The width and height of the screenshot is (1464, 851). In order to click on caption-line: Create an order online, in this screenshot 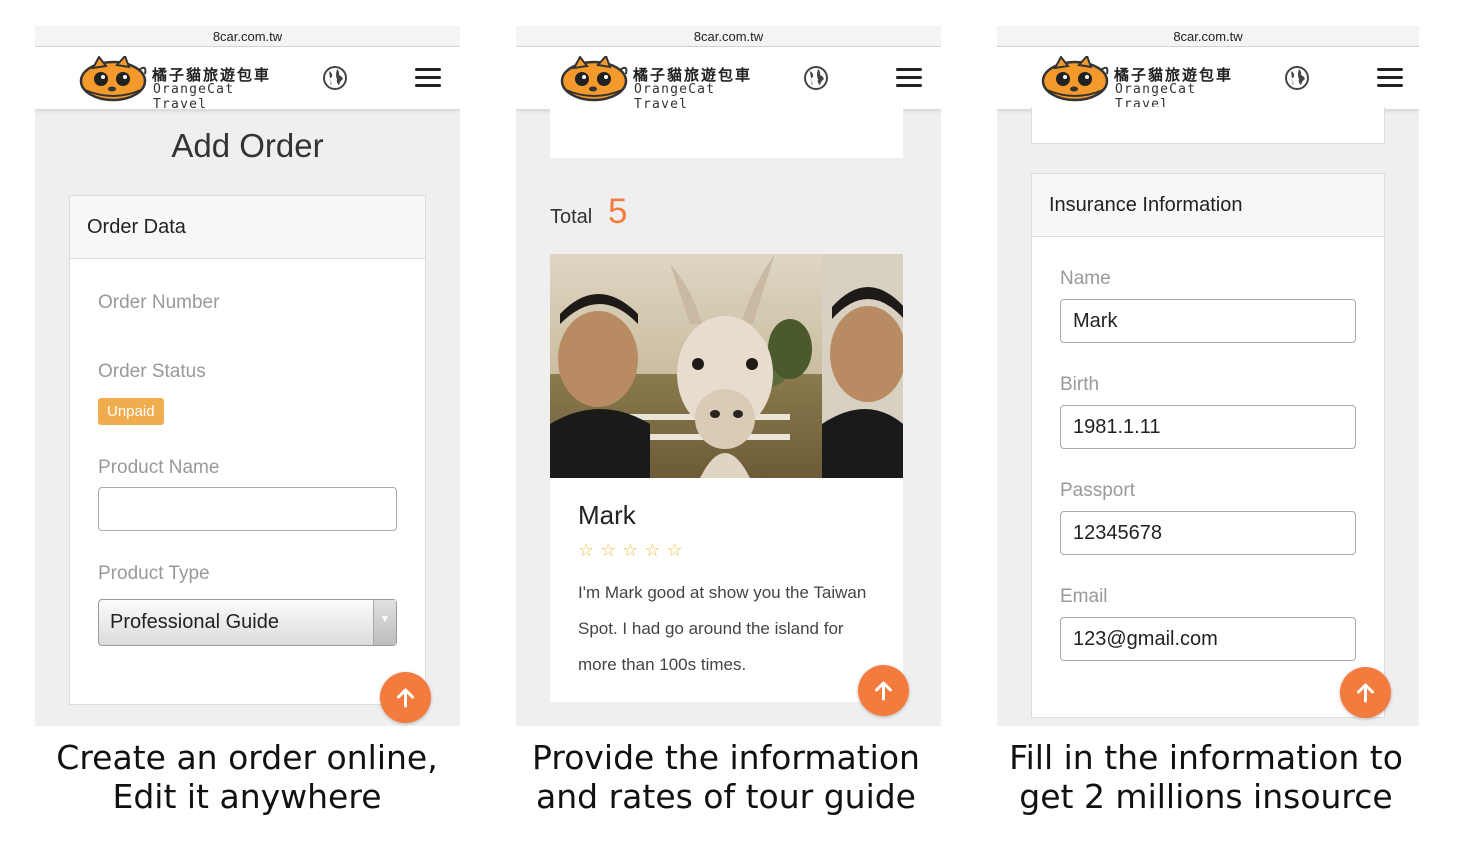, I will do `click(247, 757)`.